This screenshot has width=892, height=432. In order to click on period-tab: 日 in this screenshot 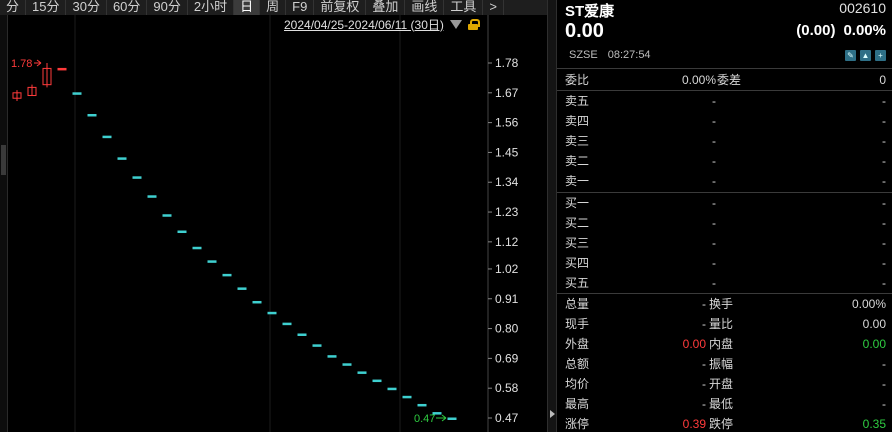, I will do `click(247, 7)`.